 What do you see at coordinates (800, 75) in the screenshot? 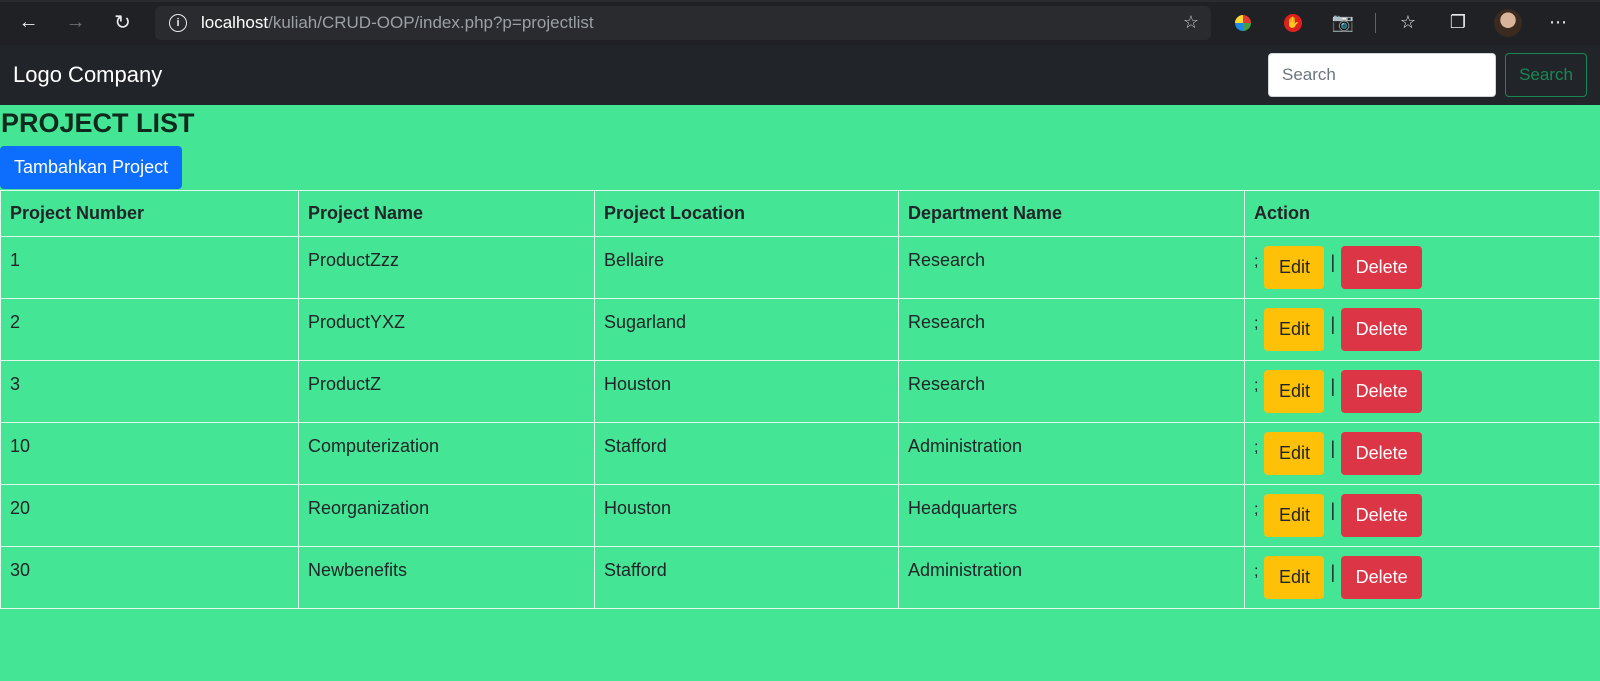
I see `navbar: Logo Company Search` at bounding box center [800, 75].